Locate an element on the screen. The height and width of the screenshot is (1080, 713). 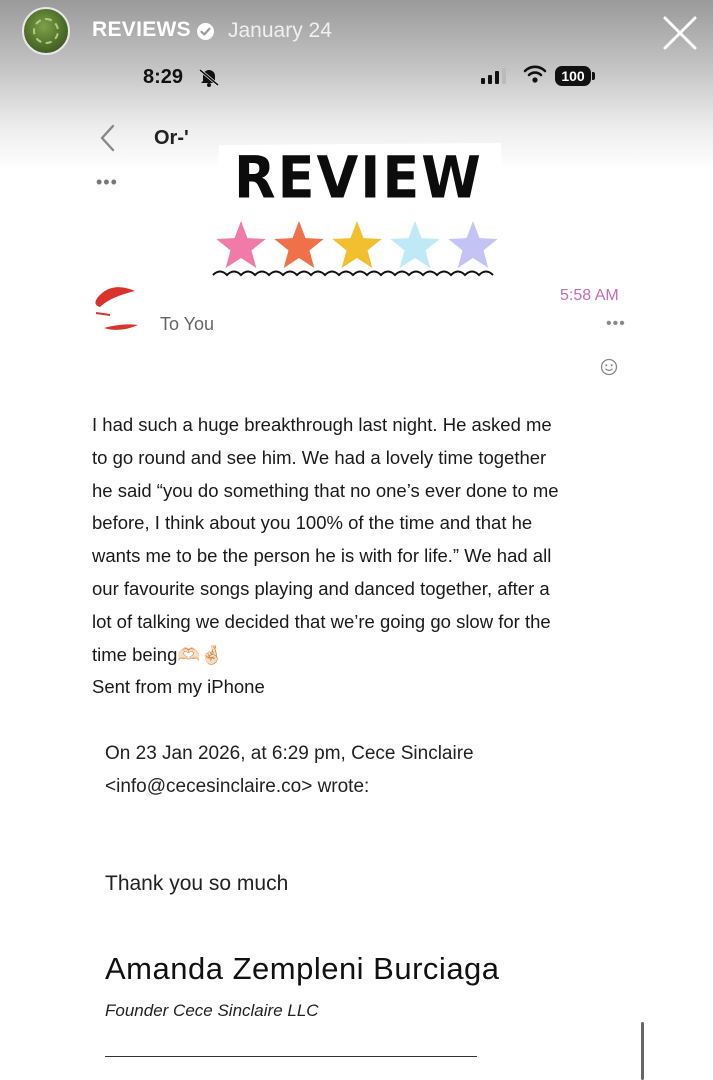
signature-title: Founder Cece Sinclaire LLC is located at coordinates (212, 1010).